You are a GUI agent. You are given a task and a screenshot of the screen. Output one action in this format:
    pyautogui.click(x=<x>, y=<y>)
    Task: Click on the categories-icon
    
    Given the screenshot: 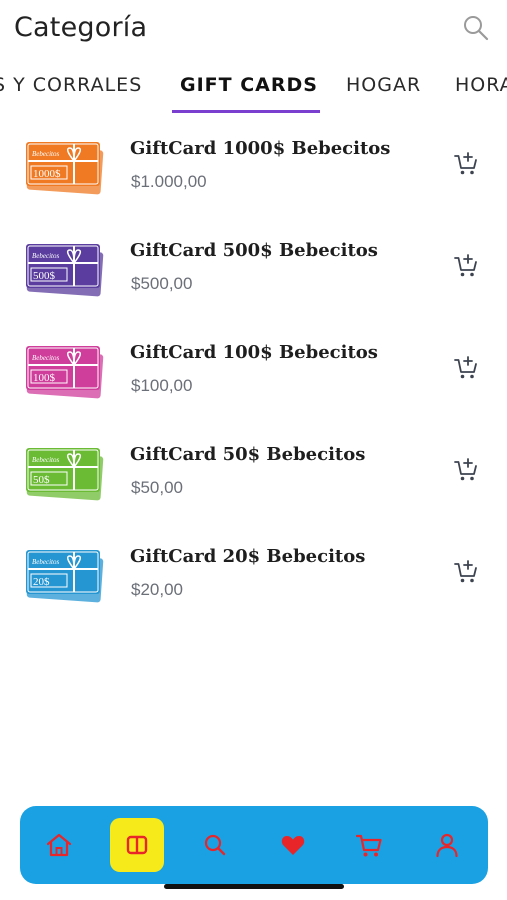 What is the action you would take?
    pyautogui.click(x=137, y=845)
    